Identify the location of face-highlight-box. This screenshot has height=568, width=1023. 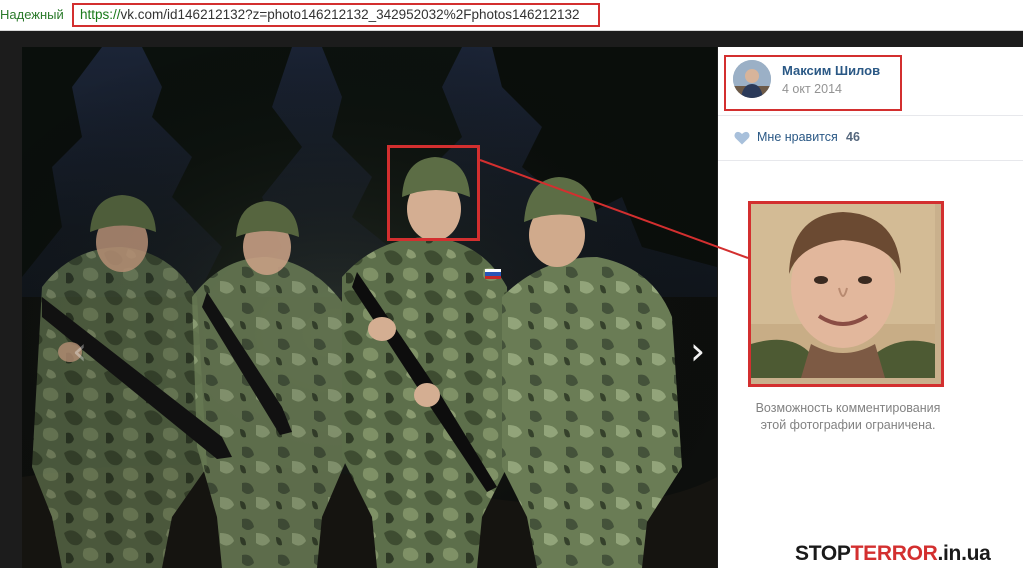
(433, 193).